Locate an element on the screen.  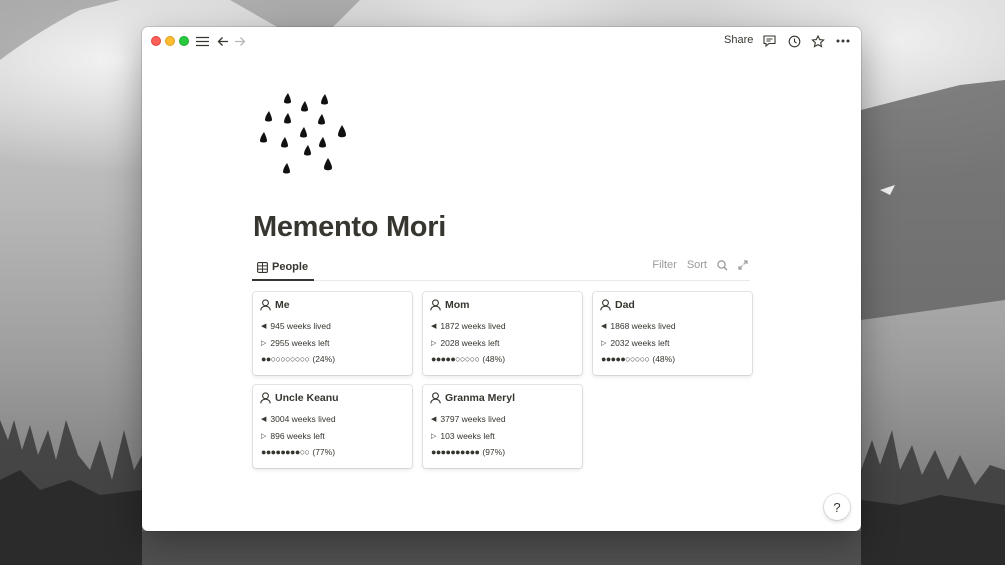
weeks-lived: ◀ 1872 weeks lived is located at coordinates (468, 326).